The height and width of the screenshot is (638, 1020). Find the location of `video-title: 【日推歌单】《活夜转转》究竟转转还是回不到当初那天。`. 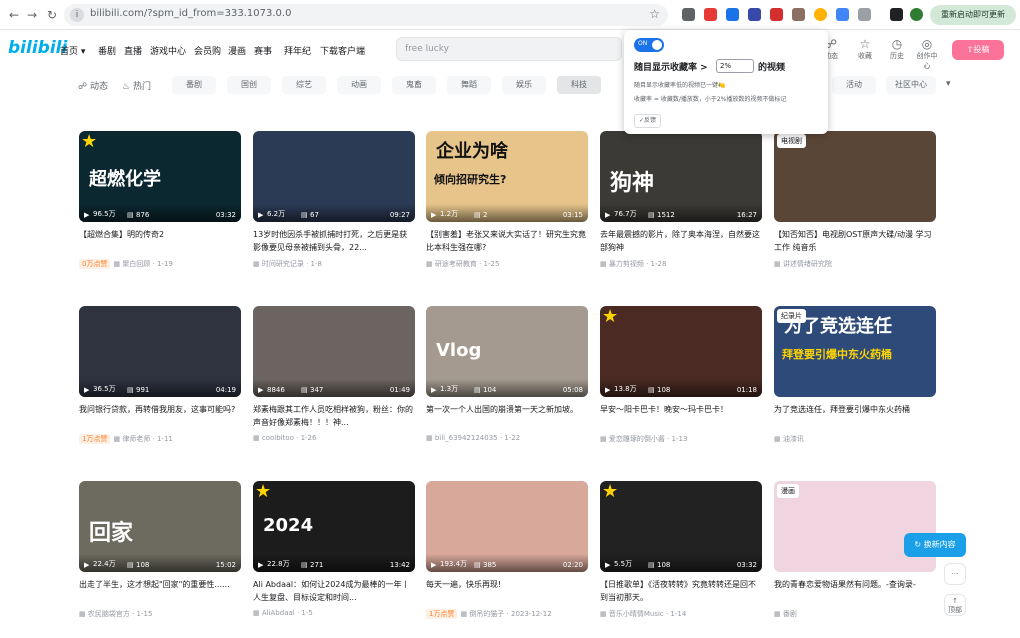

video-title: 【日推歌单】《活夜转转》究竟转转还是回不到当初那天。 is located at coordinates (681, 591).